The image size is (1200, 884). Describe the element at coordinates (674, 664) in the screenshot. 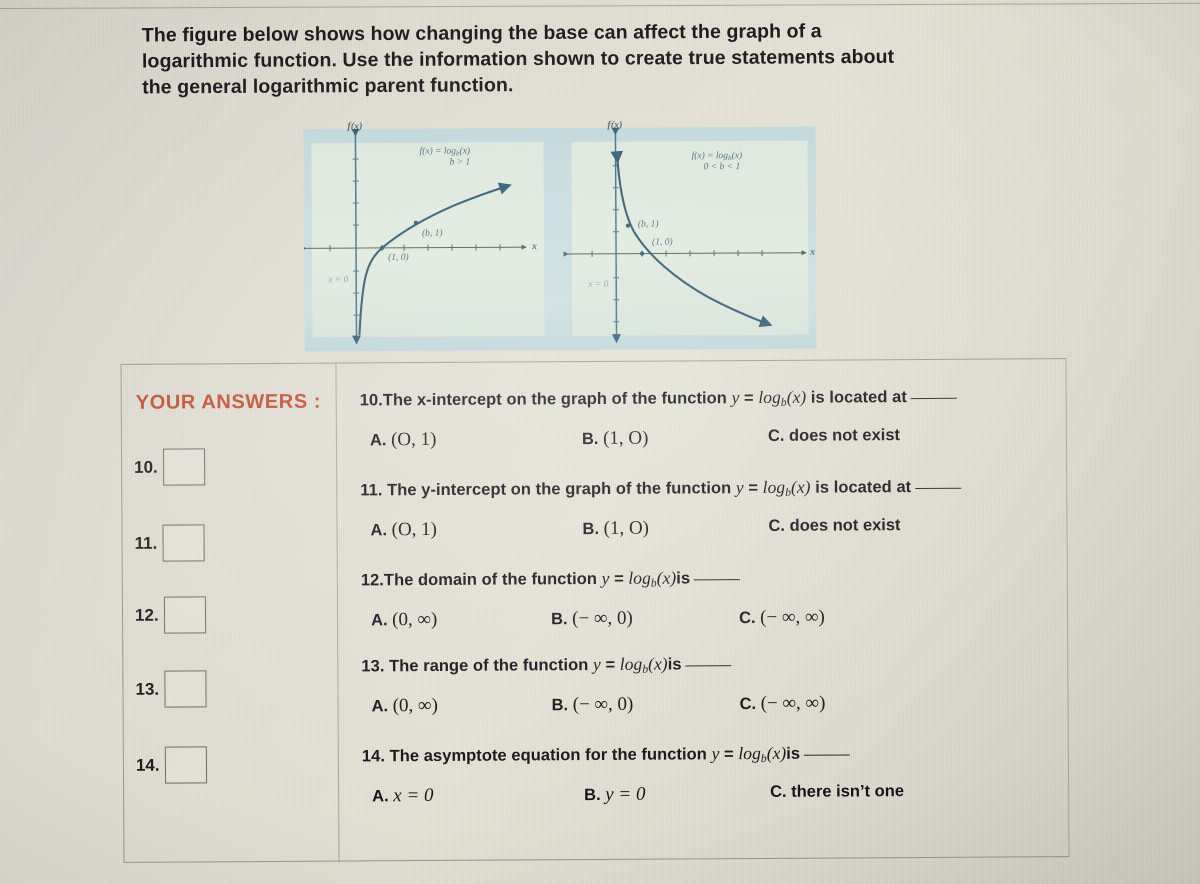

I see `question-13-tail: is` at that location.